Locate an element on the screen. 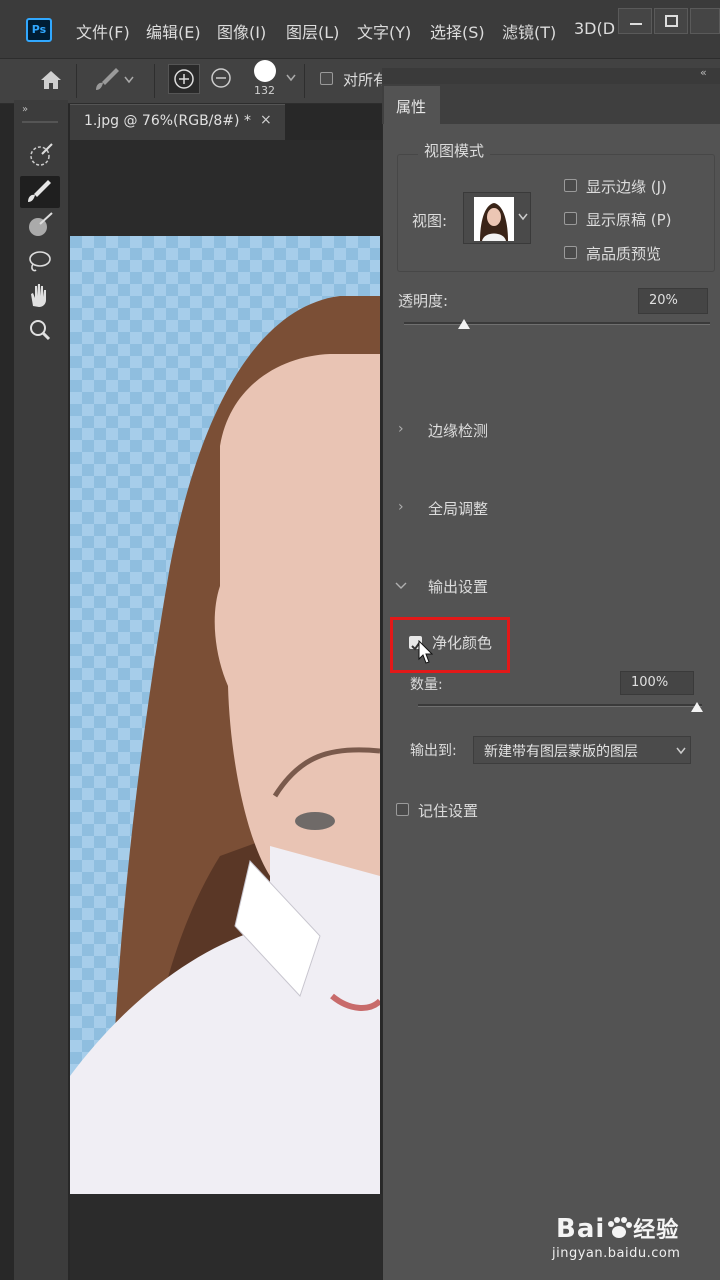  toolbar-grip is located at coordinates (40, 122).